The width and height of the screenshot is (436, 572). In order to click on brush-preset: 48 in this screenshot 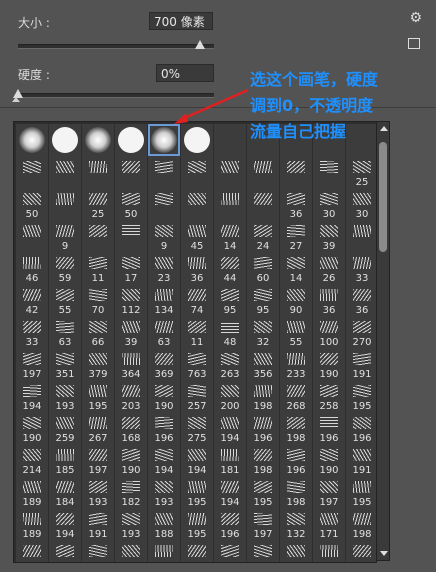, I will do `click(230, 332)`.